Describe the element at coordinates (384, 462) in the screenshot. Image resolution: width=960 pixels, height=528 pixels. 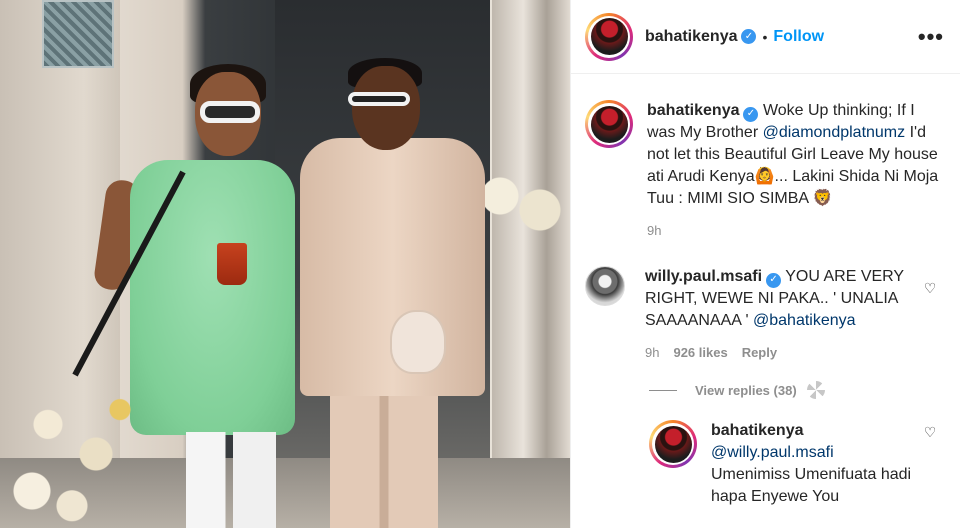
I see `man-trousers` at that location.